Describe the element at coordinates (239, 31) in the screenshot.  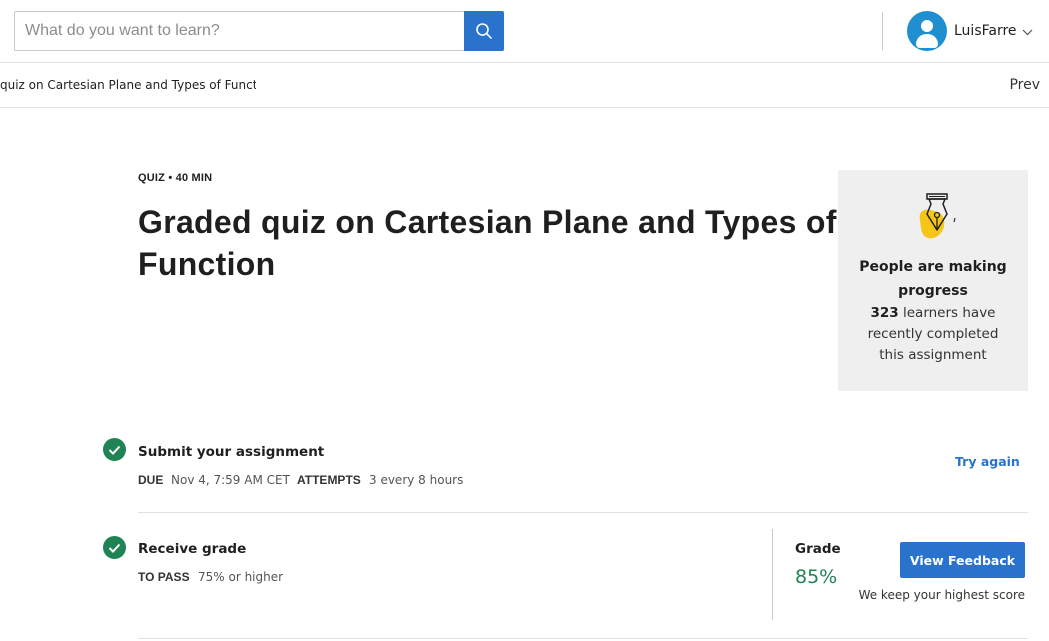
I see `search-input` at that location.